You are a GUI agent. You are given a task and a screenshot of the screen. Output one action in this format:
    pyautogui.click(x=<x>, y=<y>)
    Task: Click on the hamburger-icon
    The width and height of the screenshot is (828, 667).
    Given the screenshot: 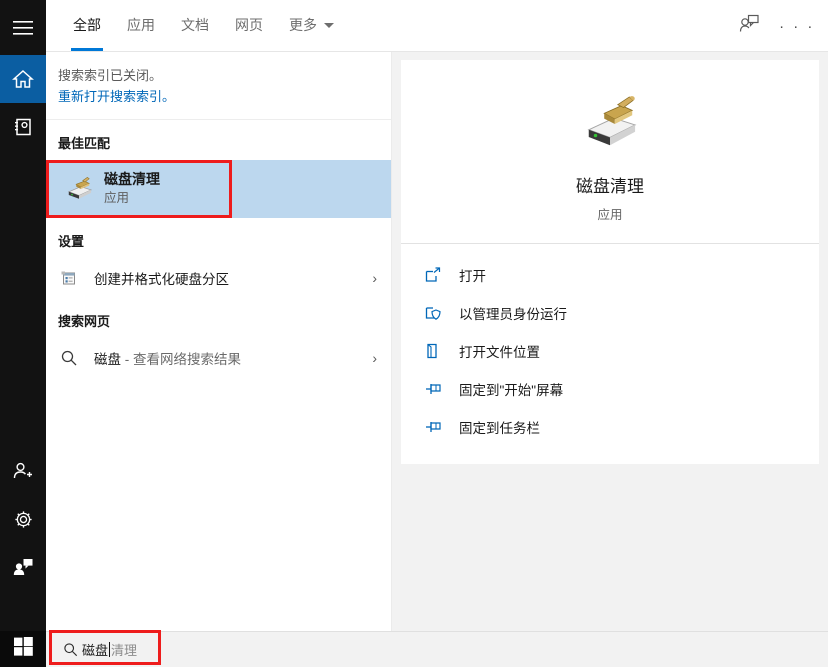 What is the action you would take?
    pyautogui.click(x=23, y=27)
    